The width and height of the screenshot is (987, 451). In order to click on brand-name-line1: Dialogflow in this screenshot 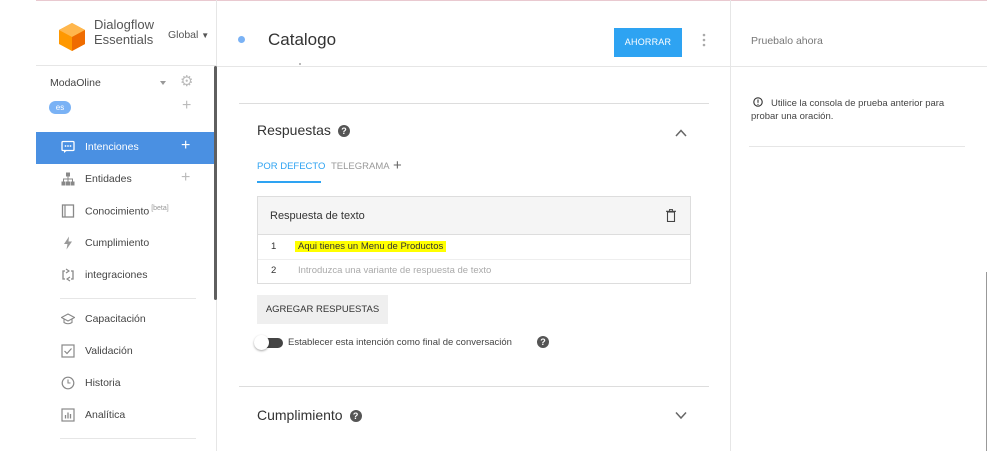, I will do `click(124, 24)`.